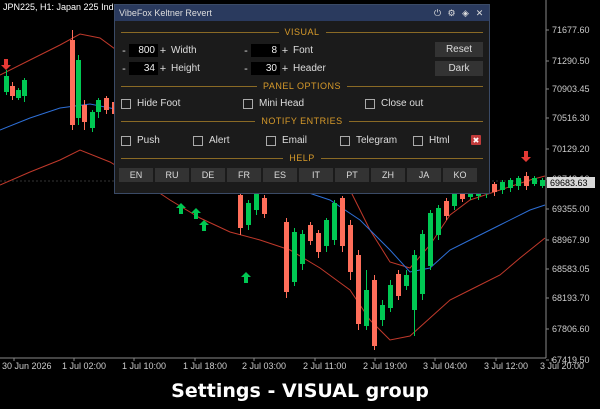 This screenshot has width=600, height=409. Describe the element at coordinates (143, 50) in the screenshot. I see `width-input: 800` at that location.